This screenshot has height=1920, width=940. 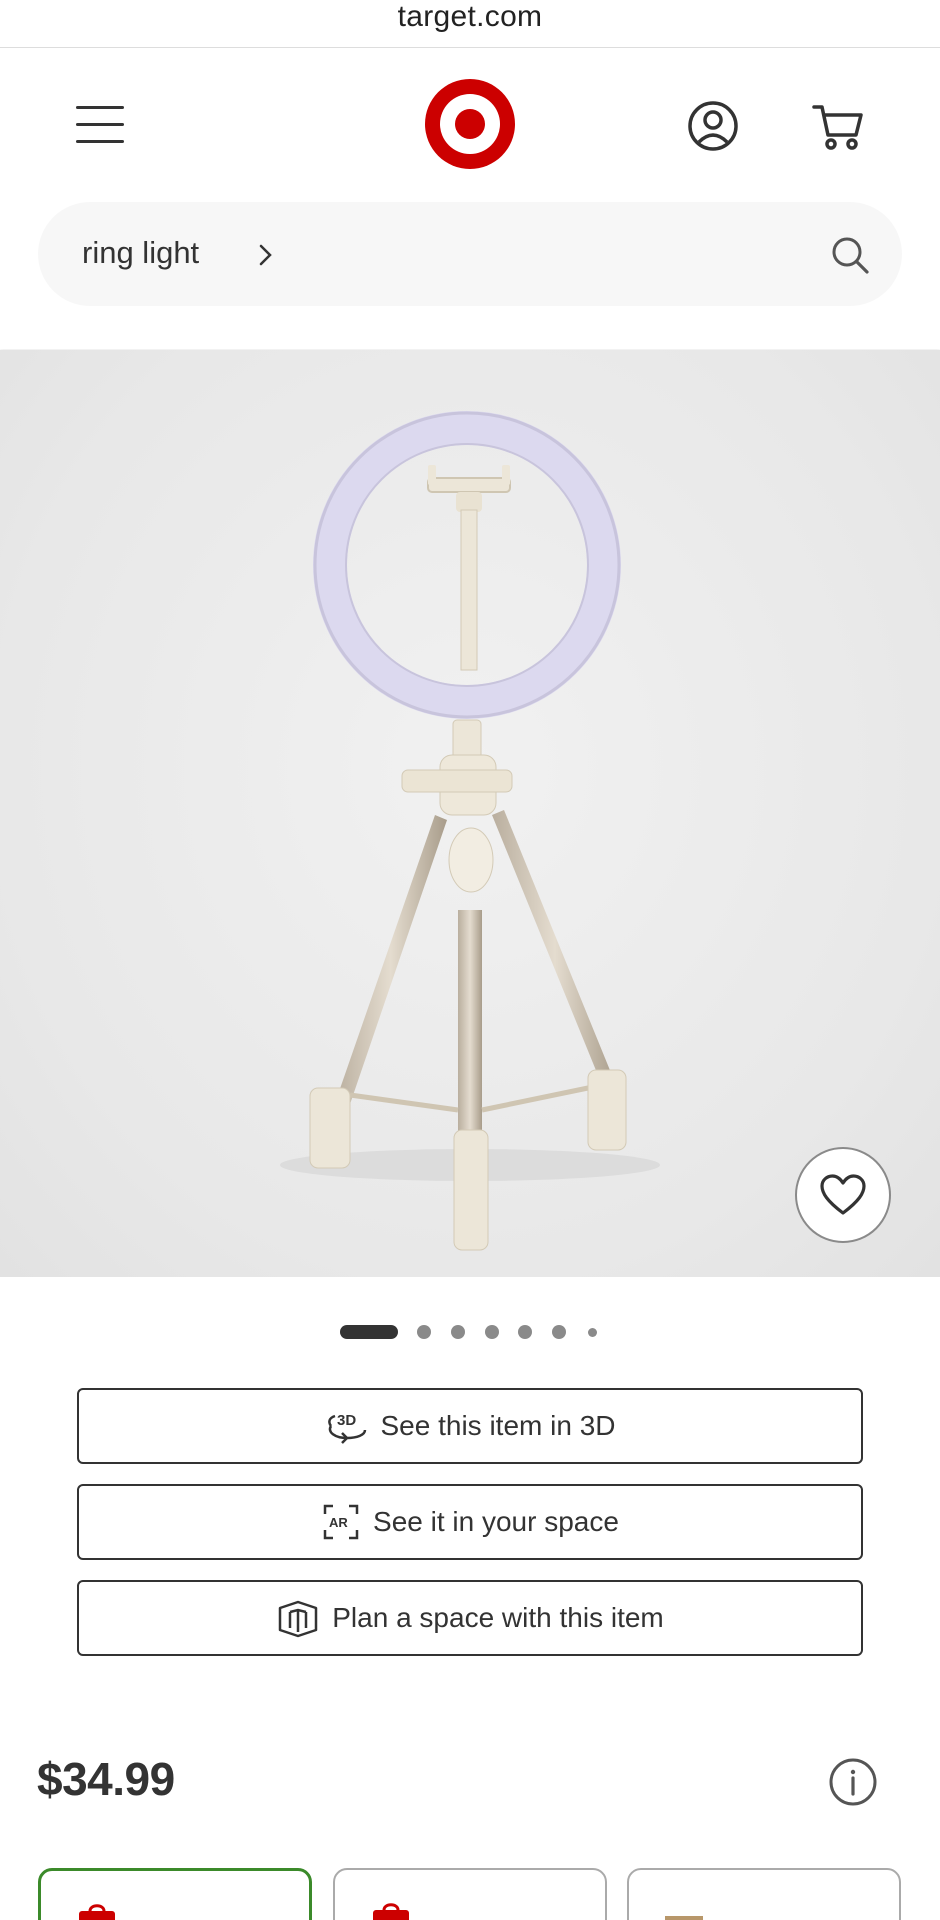 I want to click on fulfillment-option-same-day, so click(x=470, y=1894).